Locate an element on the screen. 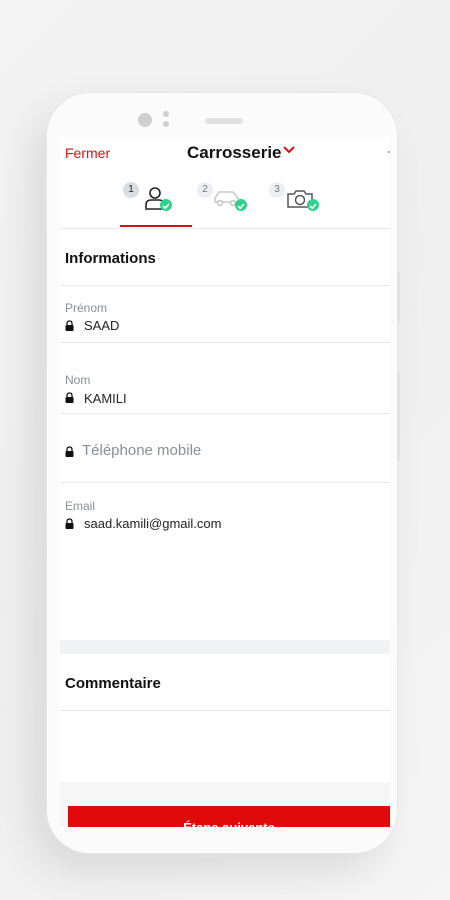 This screenshot has width=450, height=900. lastname-label: Nom is located at coordinates (78, 380).